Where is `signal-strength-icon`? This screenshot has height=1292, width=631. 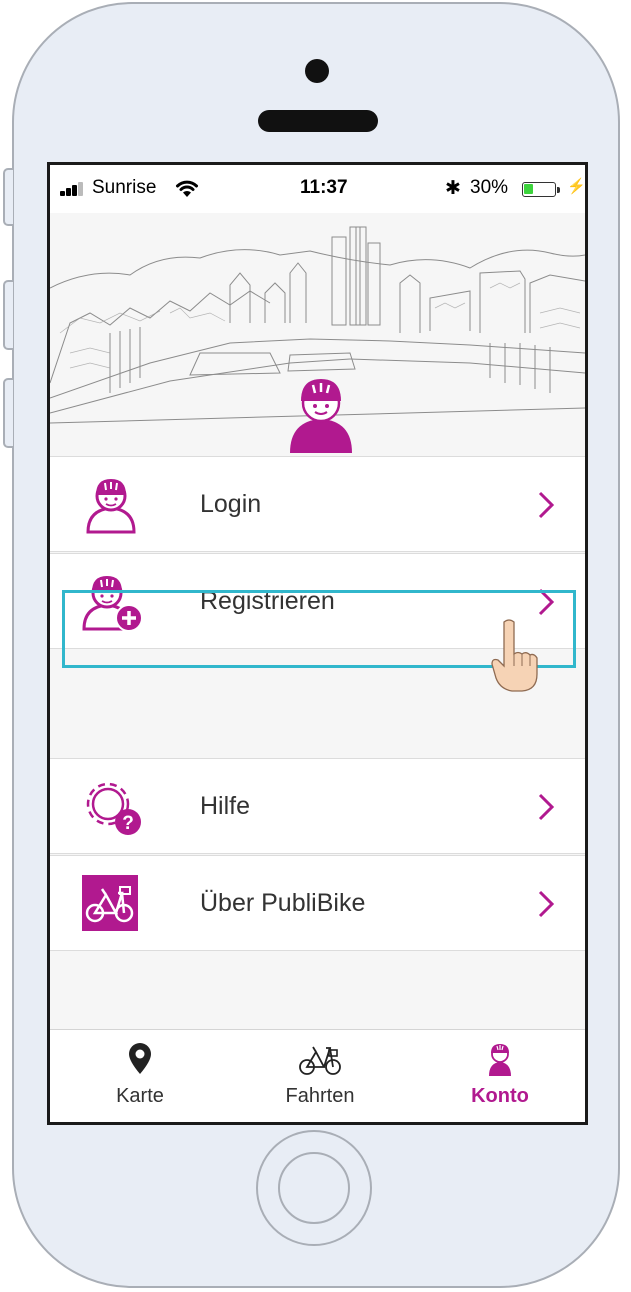 signal-strength-icon is located at coordinates (75, 189).